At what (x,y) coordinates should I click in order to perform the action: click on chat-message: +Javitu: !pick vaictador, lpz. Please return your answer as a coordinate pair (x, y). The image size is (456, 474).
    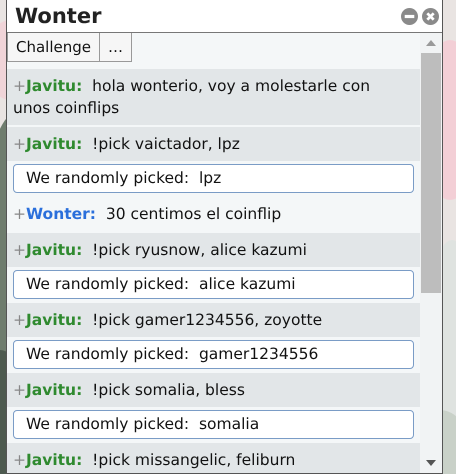
    Looking at the image, I should click on (213, 144).